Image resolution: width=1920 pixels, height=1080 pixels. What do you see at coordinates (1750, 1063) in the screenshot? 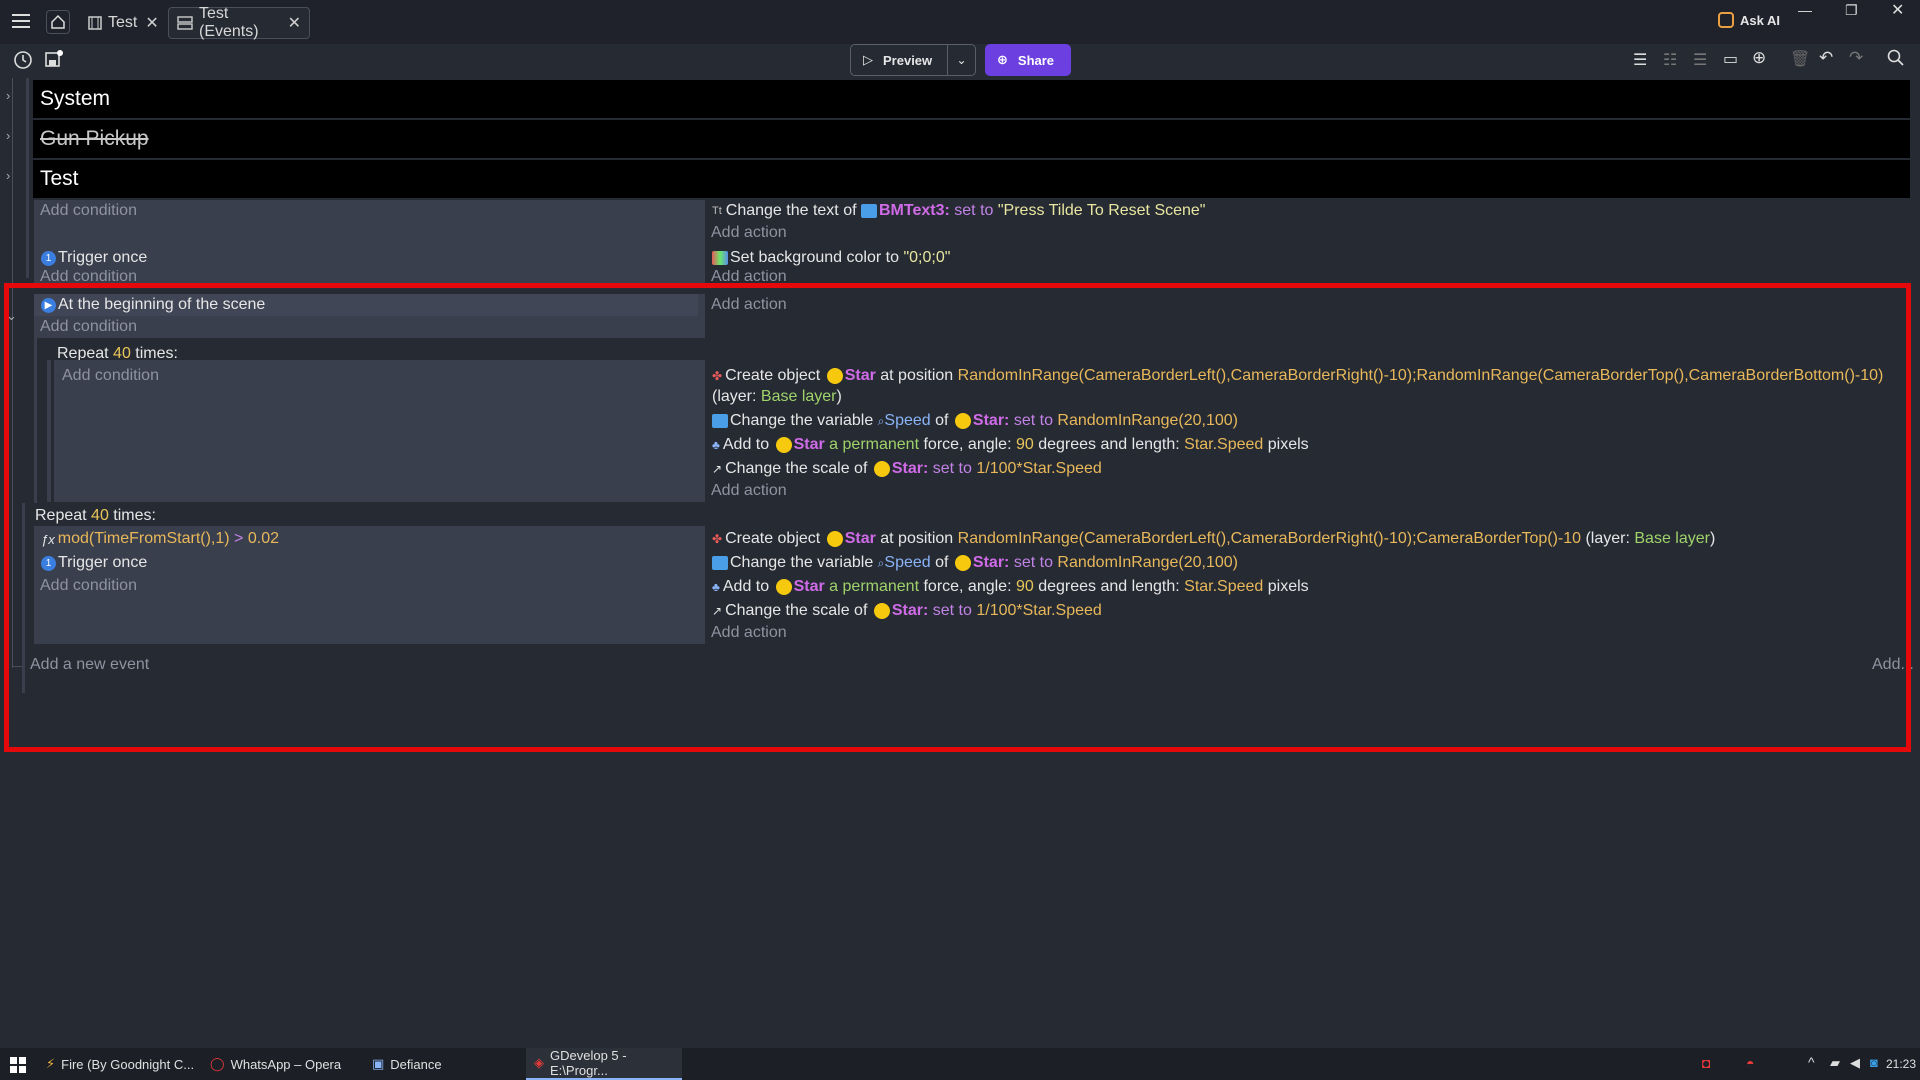
I see `tray-opera-icon: ◓` at bounding box center [1750, 1063].